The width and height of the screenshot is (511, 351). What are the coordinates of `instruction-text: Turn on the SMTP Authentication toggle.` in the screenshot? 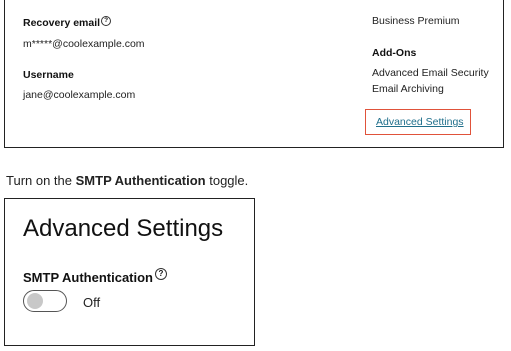 It's located at (127, 180).